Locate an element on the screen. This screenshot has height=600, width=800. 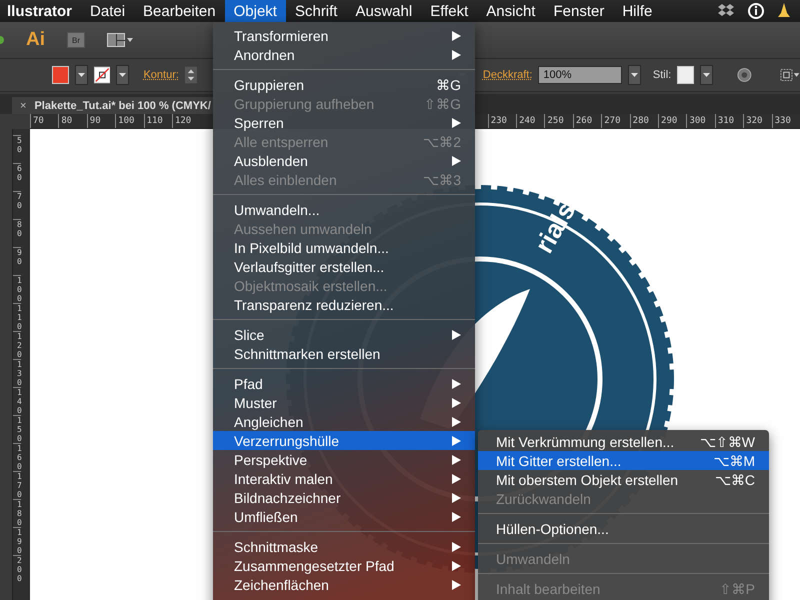
menu-item: Ausblenden is located at coordinates (344, 160).